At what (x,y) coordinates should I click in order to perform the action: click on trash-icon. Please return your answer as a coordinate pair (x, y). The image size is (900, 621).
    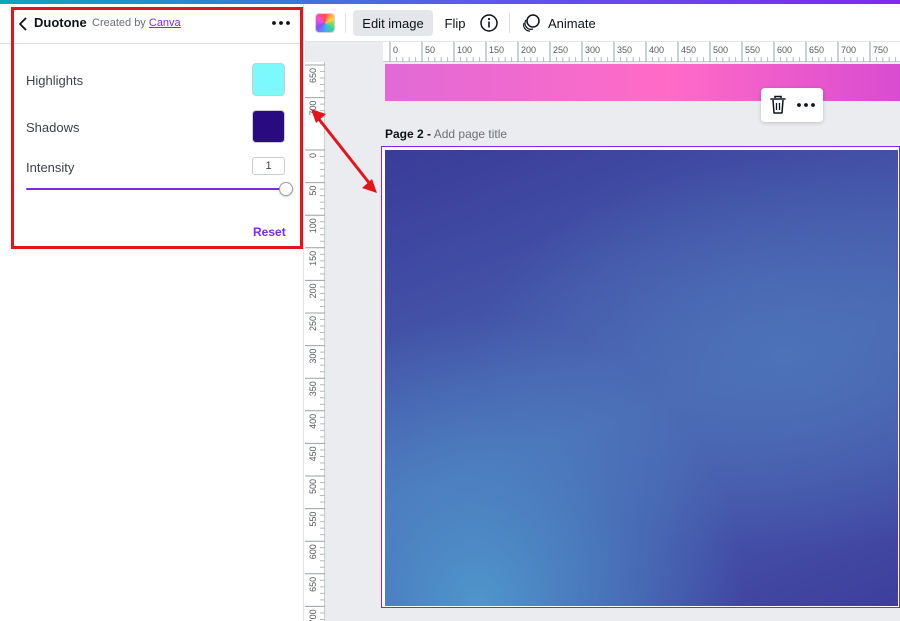
    Looking at the image, I should click on (778, 104).